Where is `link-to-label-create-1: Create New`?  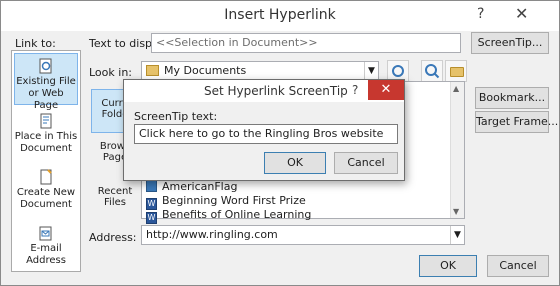 link-to-label-create-1: Create New is located at coordinates (46, 192).